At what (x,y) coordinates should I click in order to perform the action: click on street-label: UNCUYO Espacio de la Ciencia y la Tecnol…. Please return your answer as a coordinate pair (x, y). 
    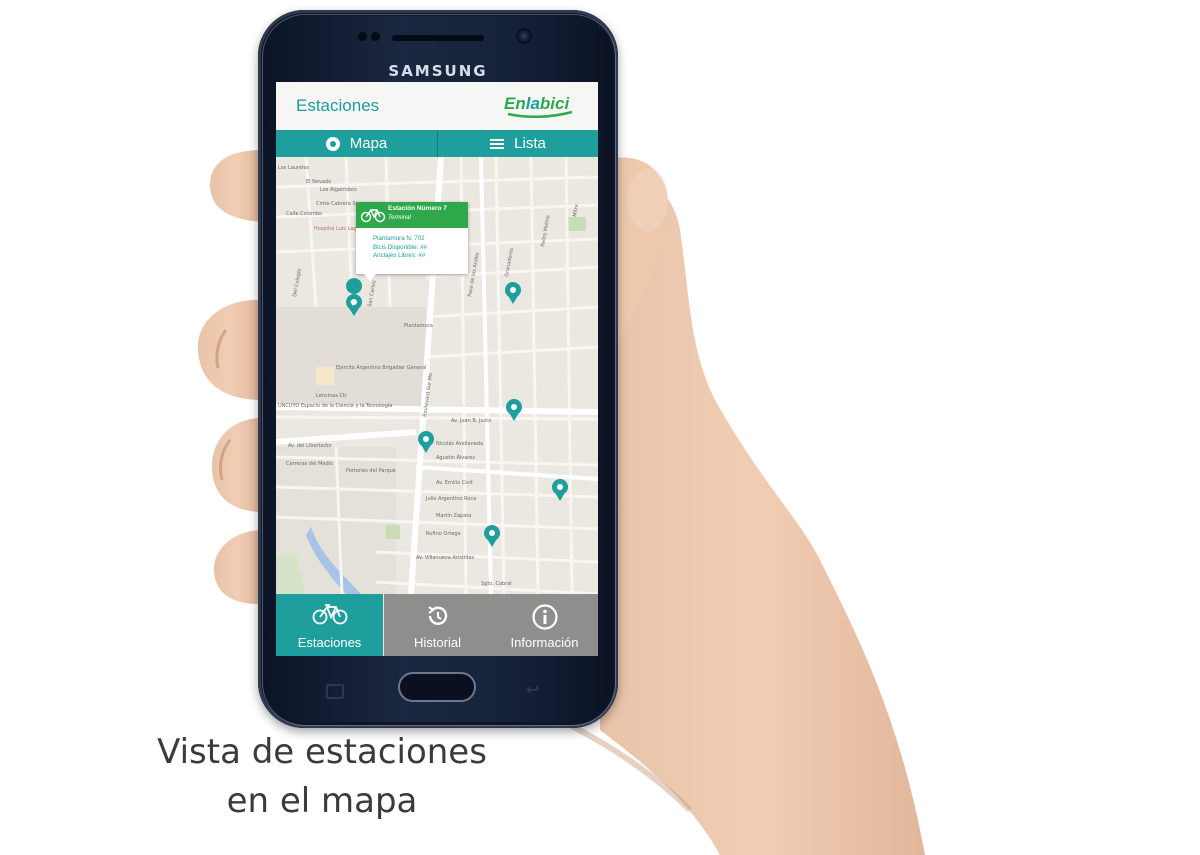
    Looking at the image, I should click on (335, 405).